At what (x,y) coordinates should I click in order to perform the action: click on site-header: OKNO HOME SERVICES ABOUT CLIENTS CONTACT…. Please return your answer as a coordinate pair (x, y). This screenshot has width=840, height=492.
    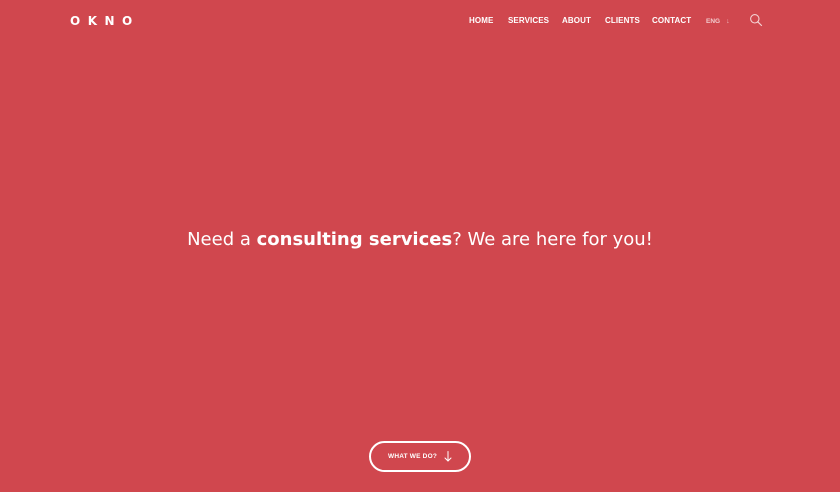
    Looking at the image, I should click on (420, 21).